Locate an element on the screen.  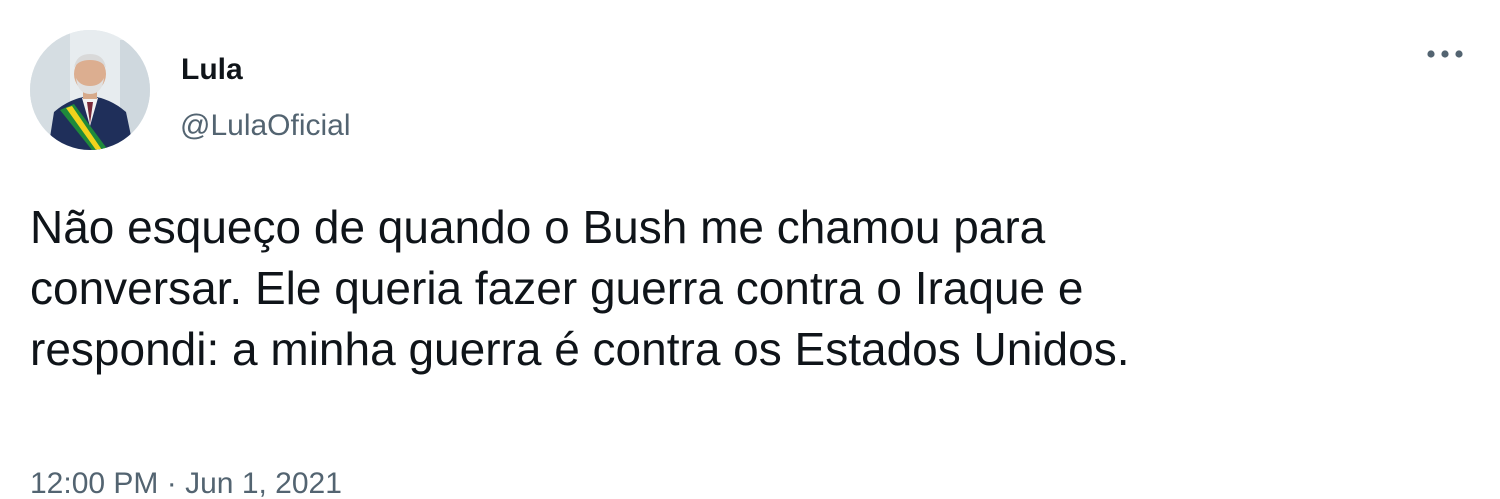
more-options-button is located at coordinates (1445, 54).